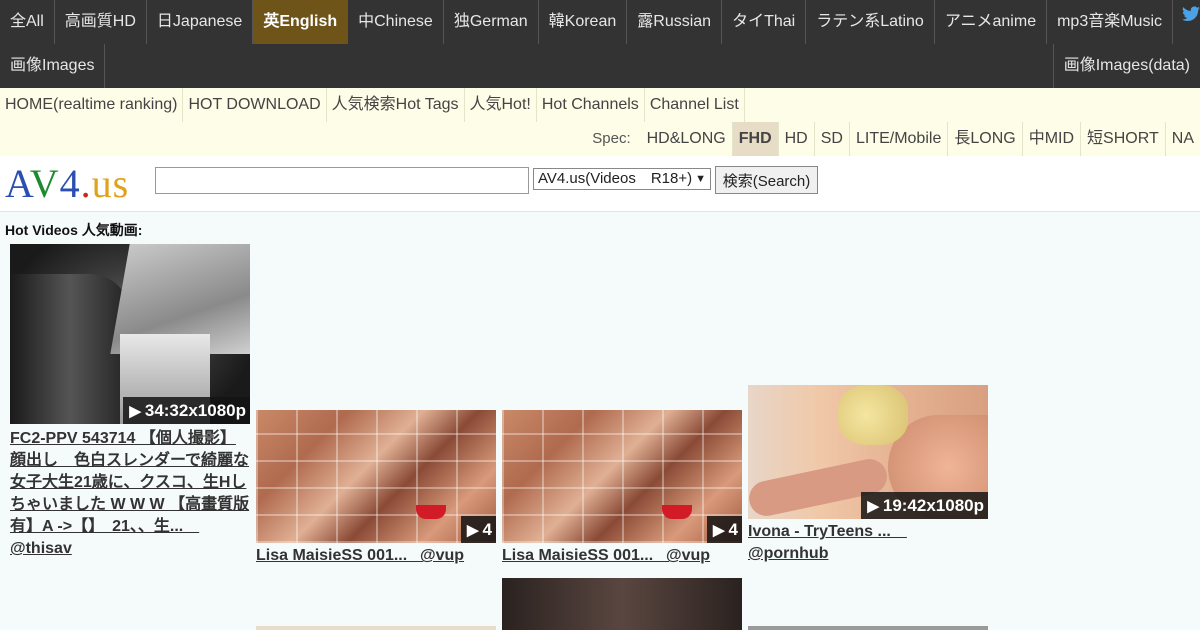 The image size is (1200, 630). Describe the element at coordinates (766, 180) in the screenshot. I see `search-button: 検索(Search)` at that location.